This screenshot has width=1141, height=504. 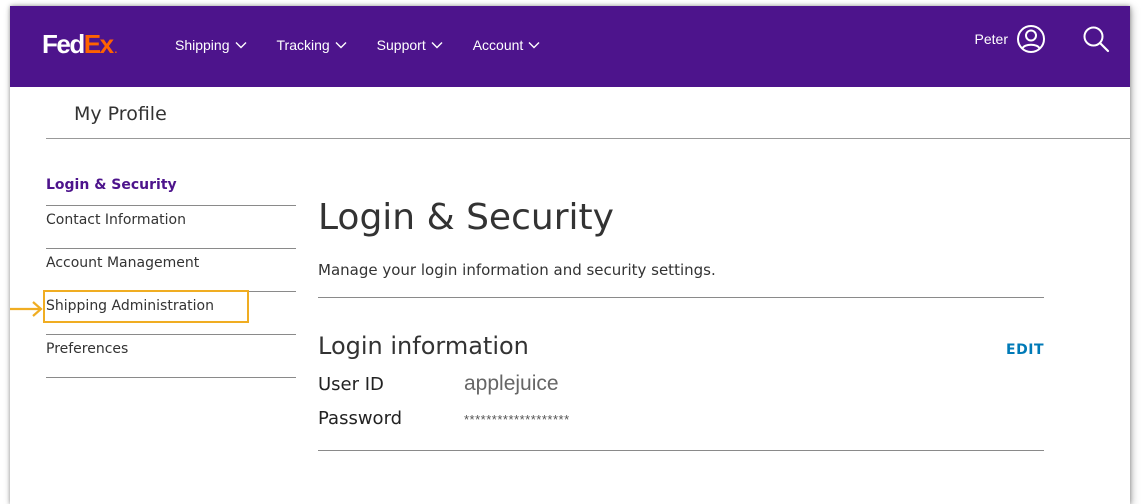 I want to click on field-label: User ID, so click(x=351, y=385).